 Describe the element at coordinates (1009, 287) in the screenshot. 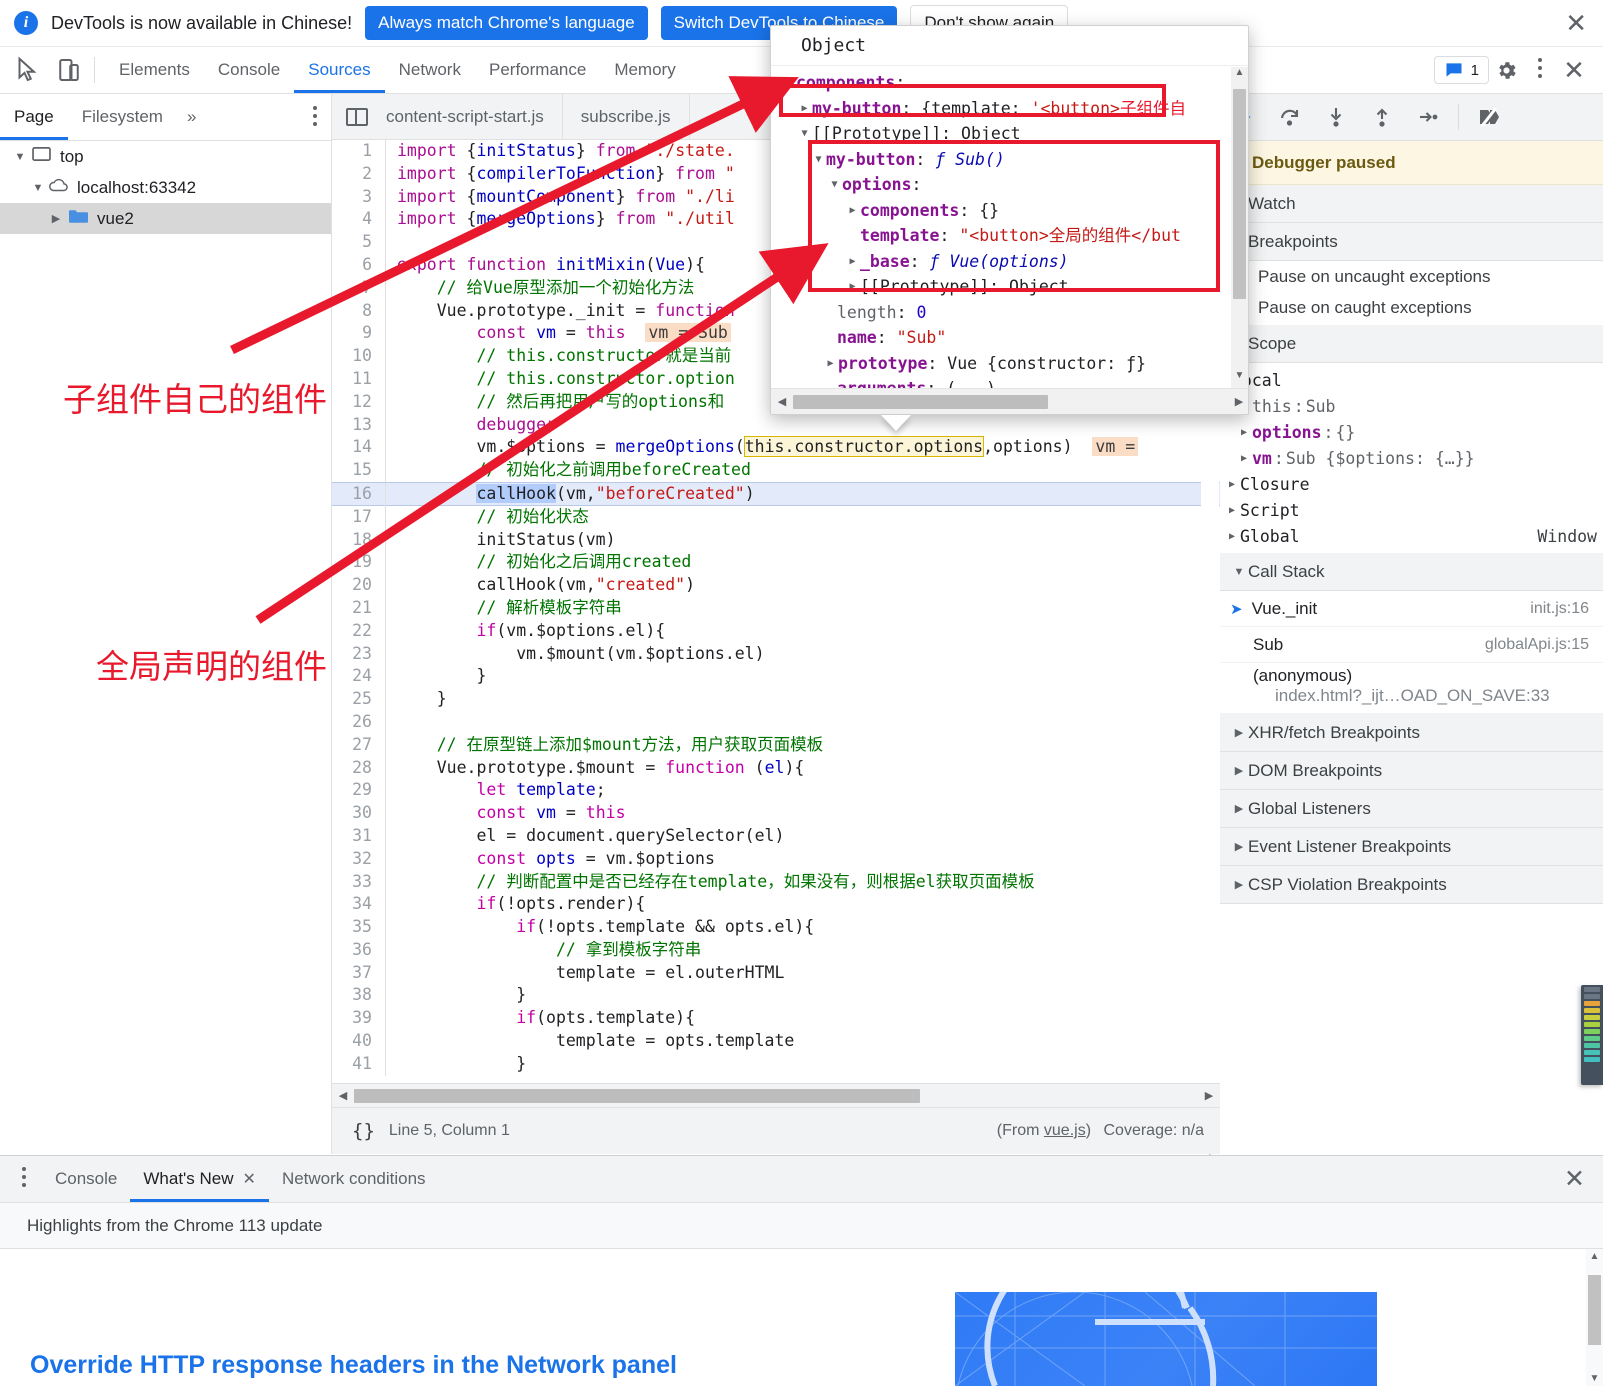

I see `object-row-prototype-inner: [[Prototype]]: Object` at that location.